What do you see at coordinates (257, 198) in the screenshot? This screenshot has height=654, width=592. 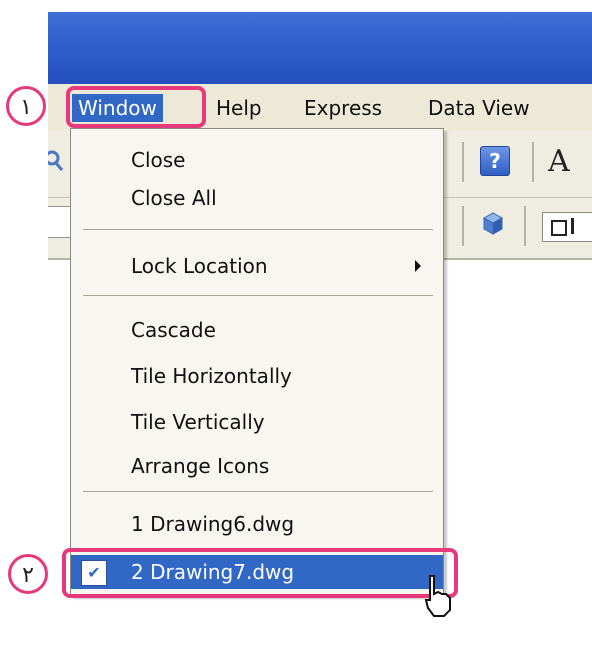 I see `menu-item-close-all: Close All` at bounding box center [257, 198].